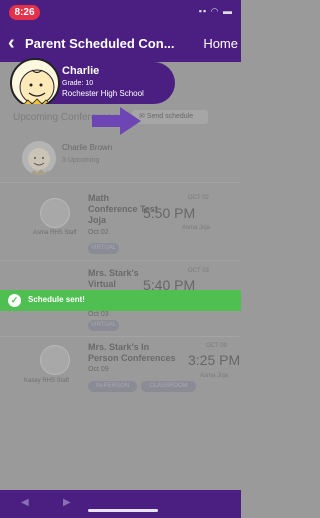  I want to click on conference-title-line: Virtual, so click(102, 284).